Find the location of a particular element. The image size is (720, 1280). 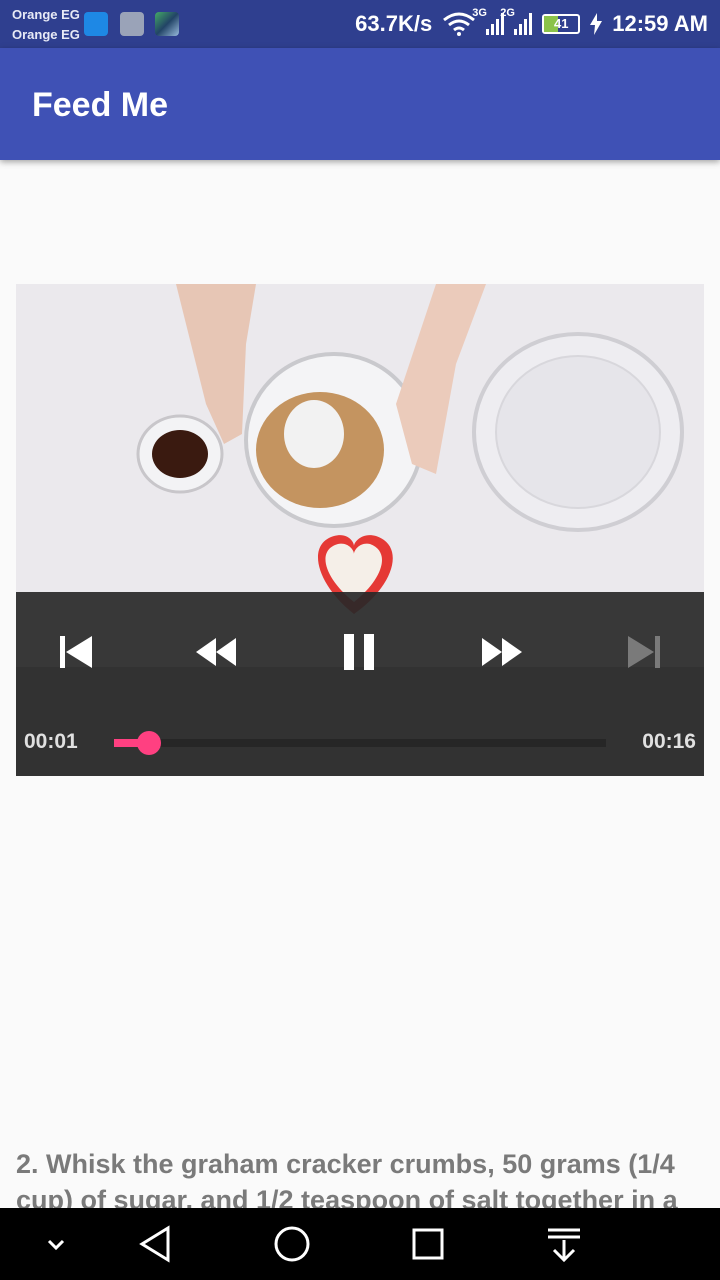

previous-icon is located at coordinates (76, 652).